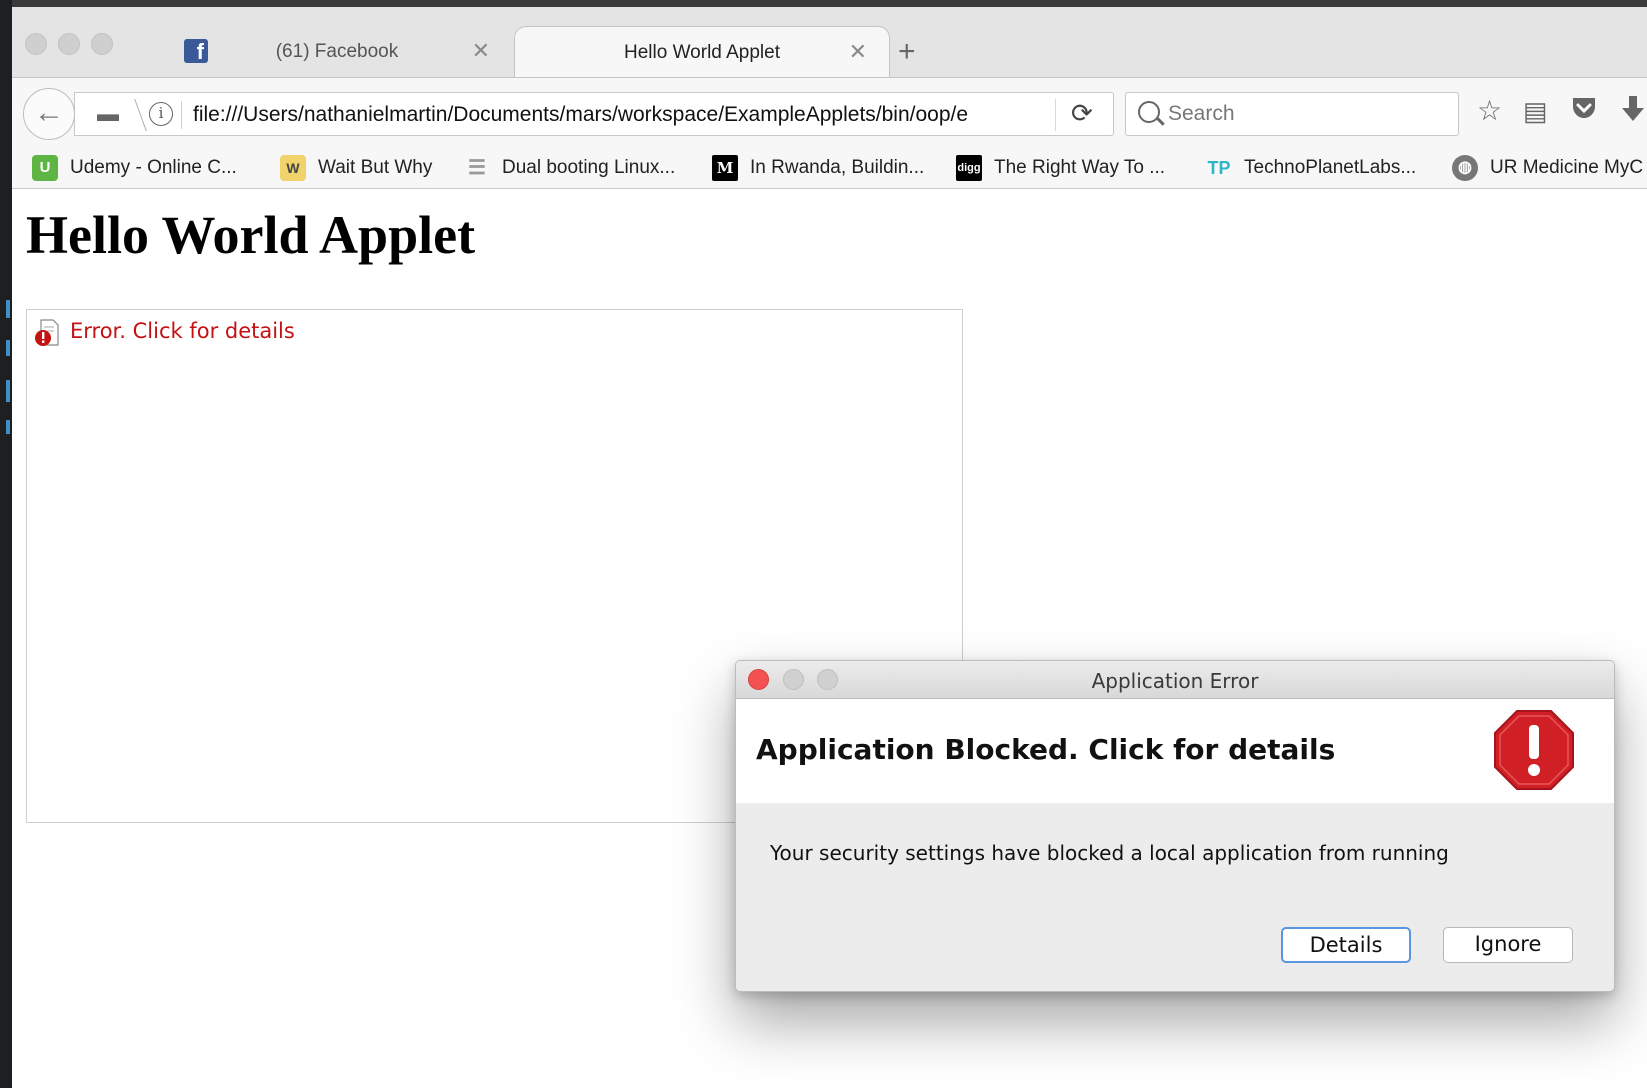  Describe the element at coordinates (1489, 111) in the screenshot. I see `bookmark-star-icon: ☆` at that location.